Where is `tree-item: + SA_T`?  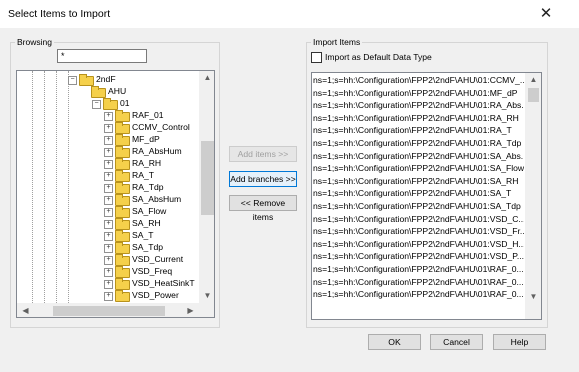 tree-item: + SA_T is located at coordinates (108, 236).